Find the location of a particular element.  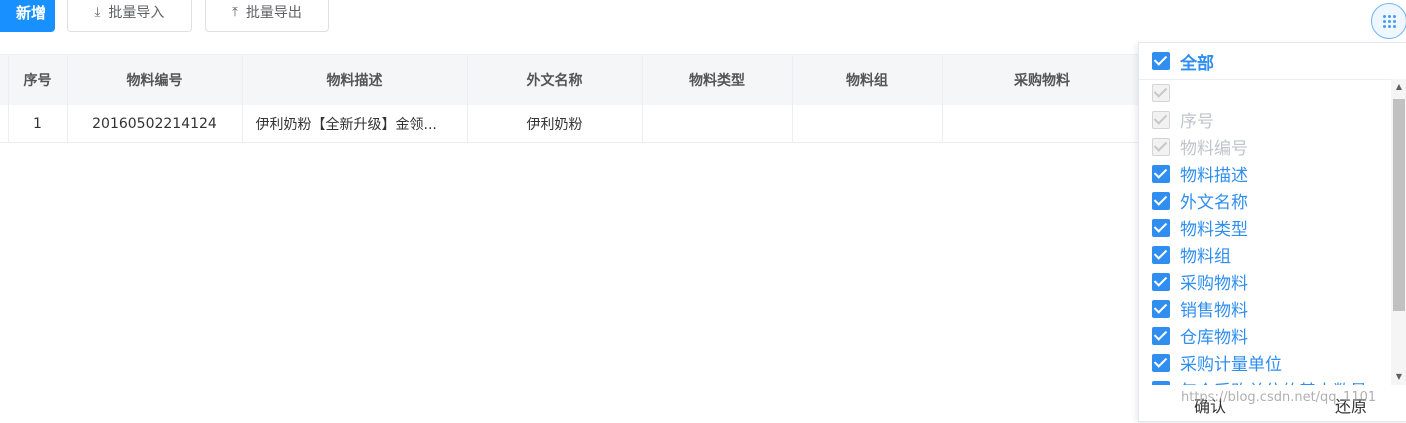

table-cell-code: 20160502214124 is located at coordinates (155, 124).